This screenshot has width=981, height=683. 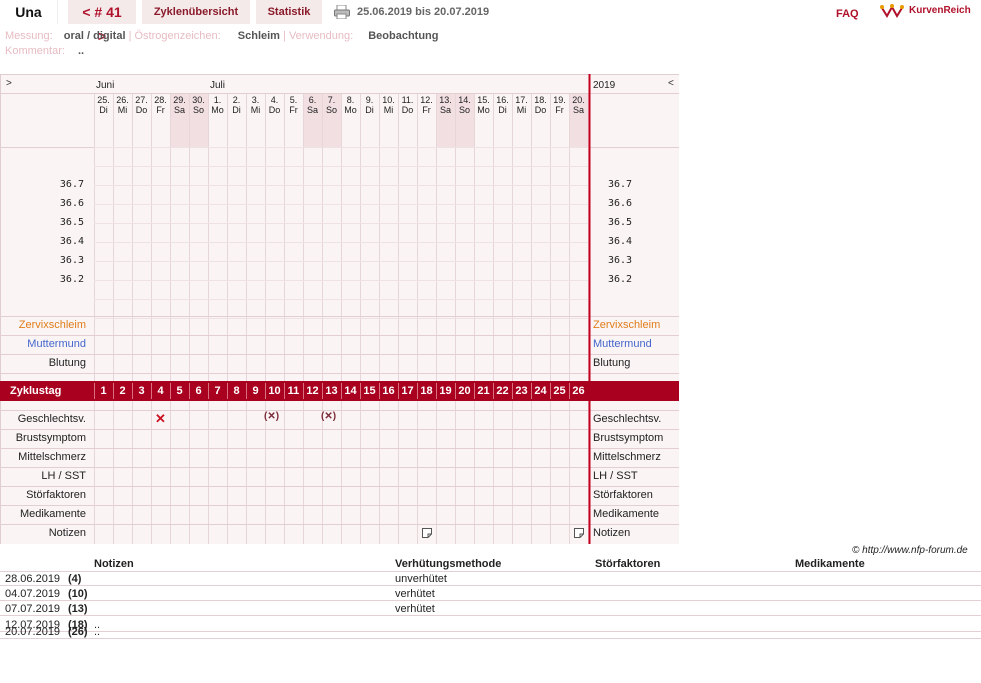 What do you see at coordinates (407, 105) in the screenshot?
I see `day-header: 11. Do` at bounding box center [407, 105].